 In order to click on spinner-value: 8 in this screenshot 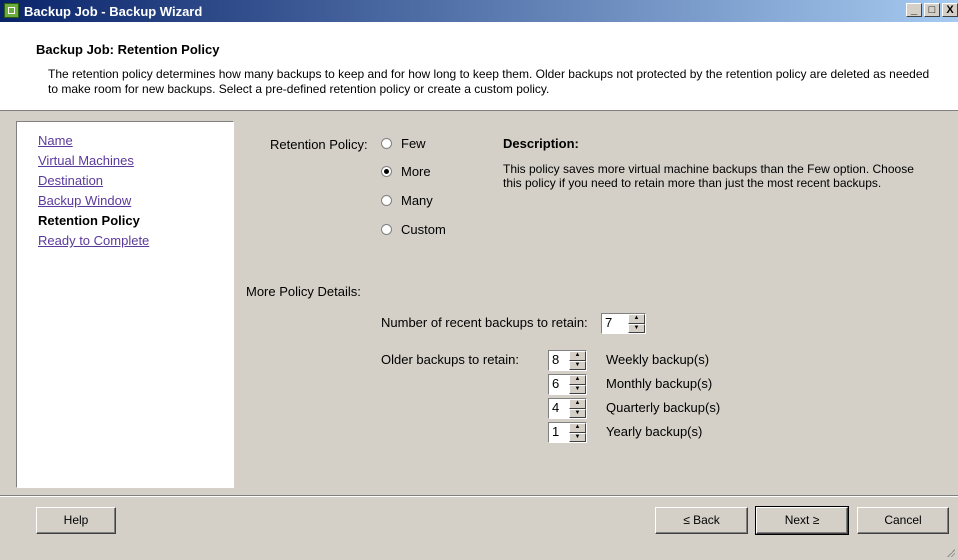, I will do `click(559, 360)`.